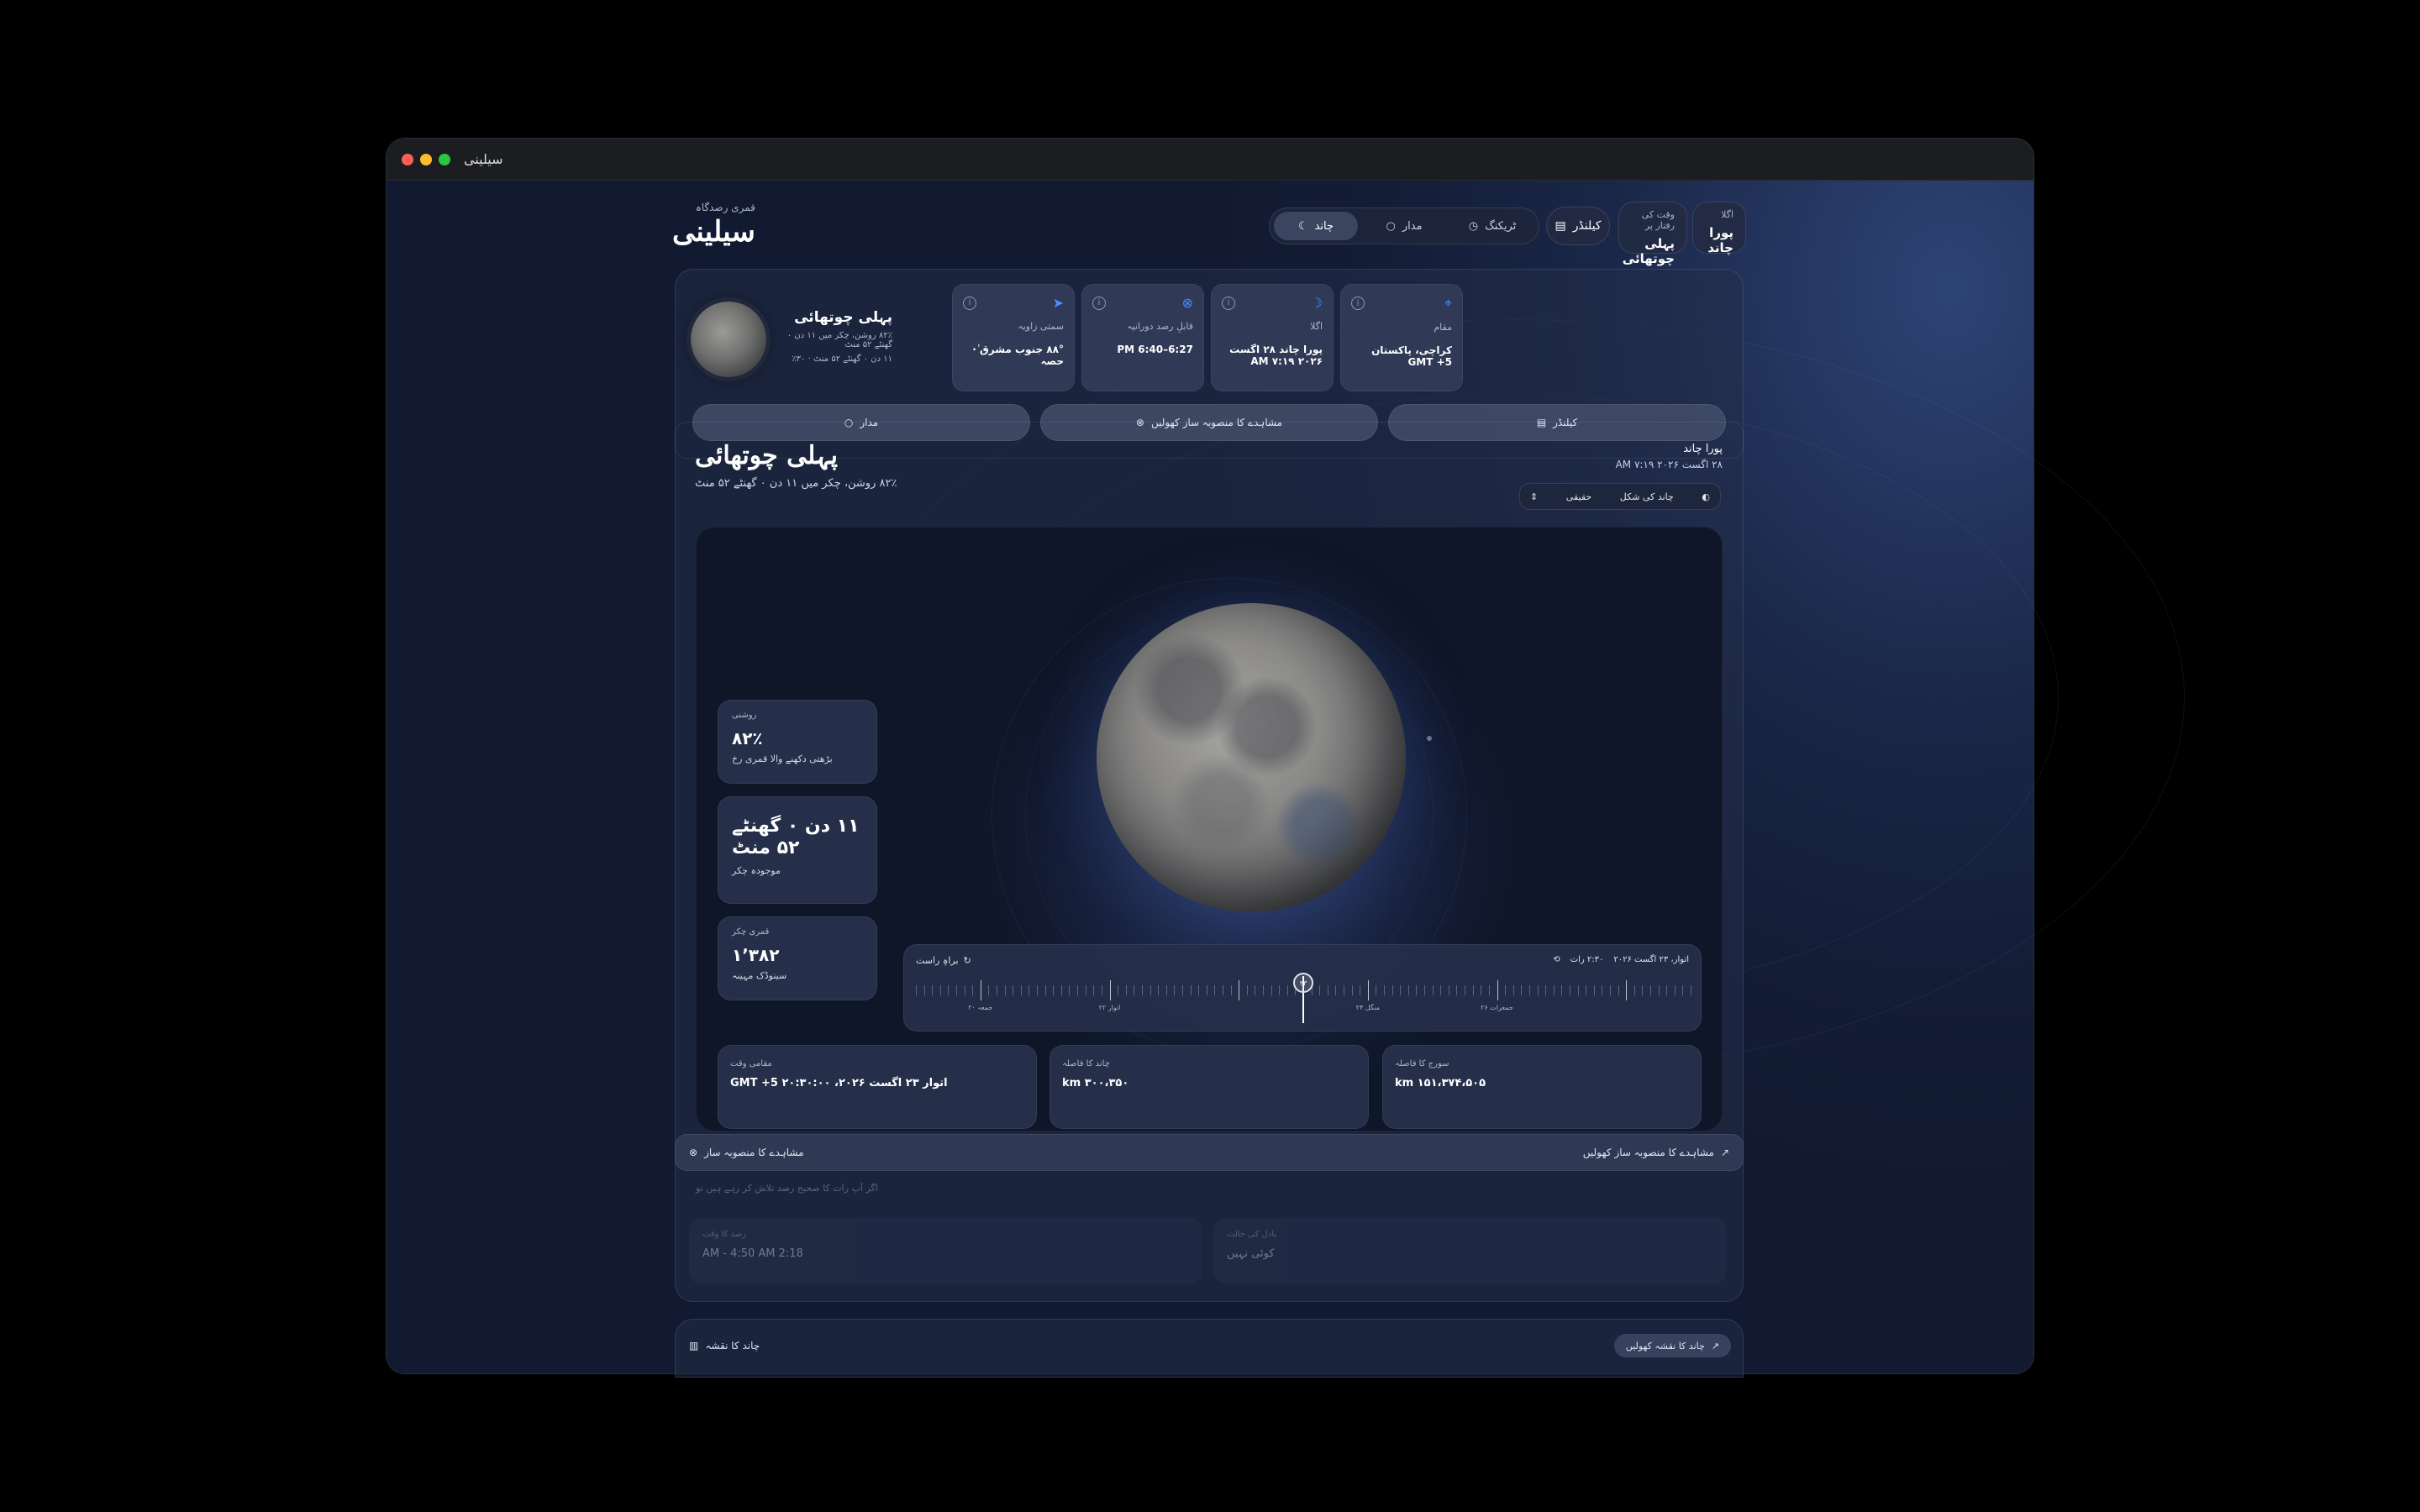 The height and width of the screenshot is (1512, 2420). What do you see at coordinates (797, 742) in the screenshot?
I see `stat-card-illumination: روشنی ۸۲٪ بڑھتی دکھنے والا قمری رخ` at bounding box center [797, 742].